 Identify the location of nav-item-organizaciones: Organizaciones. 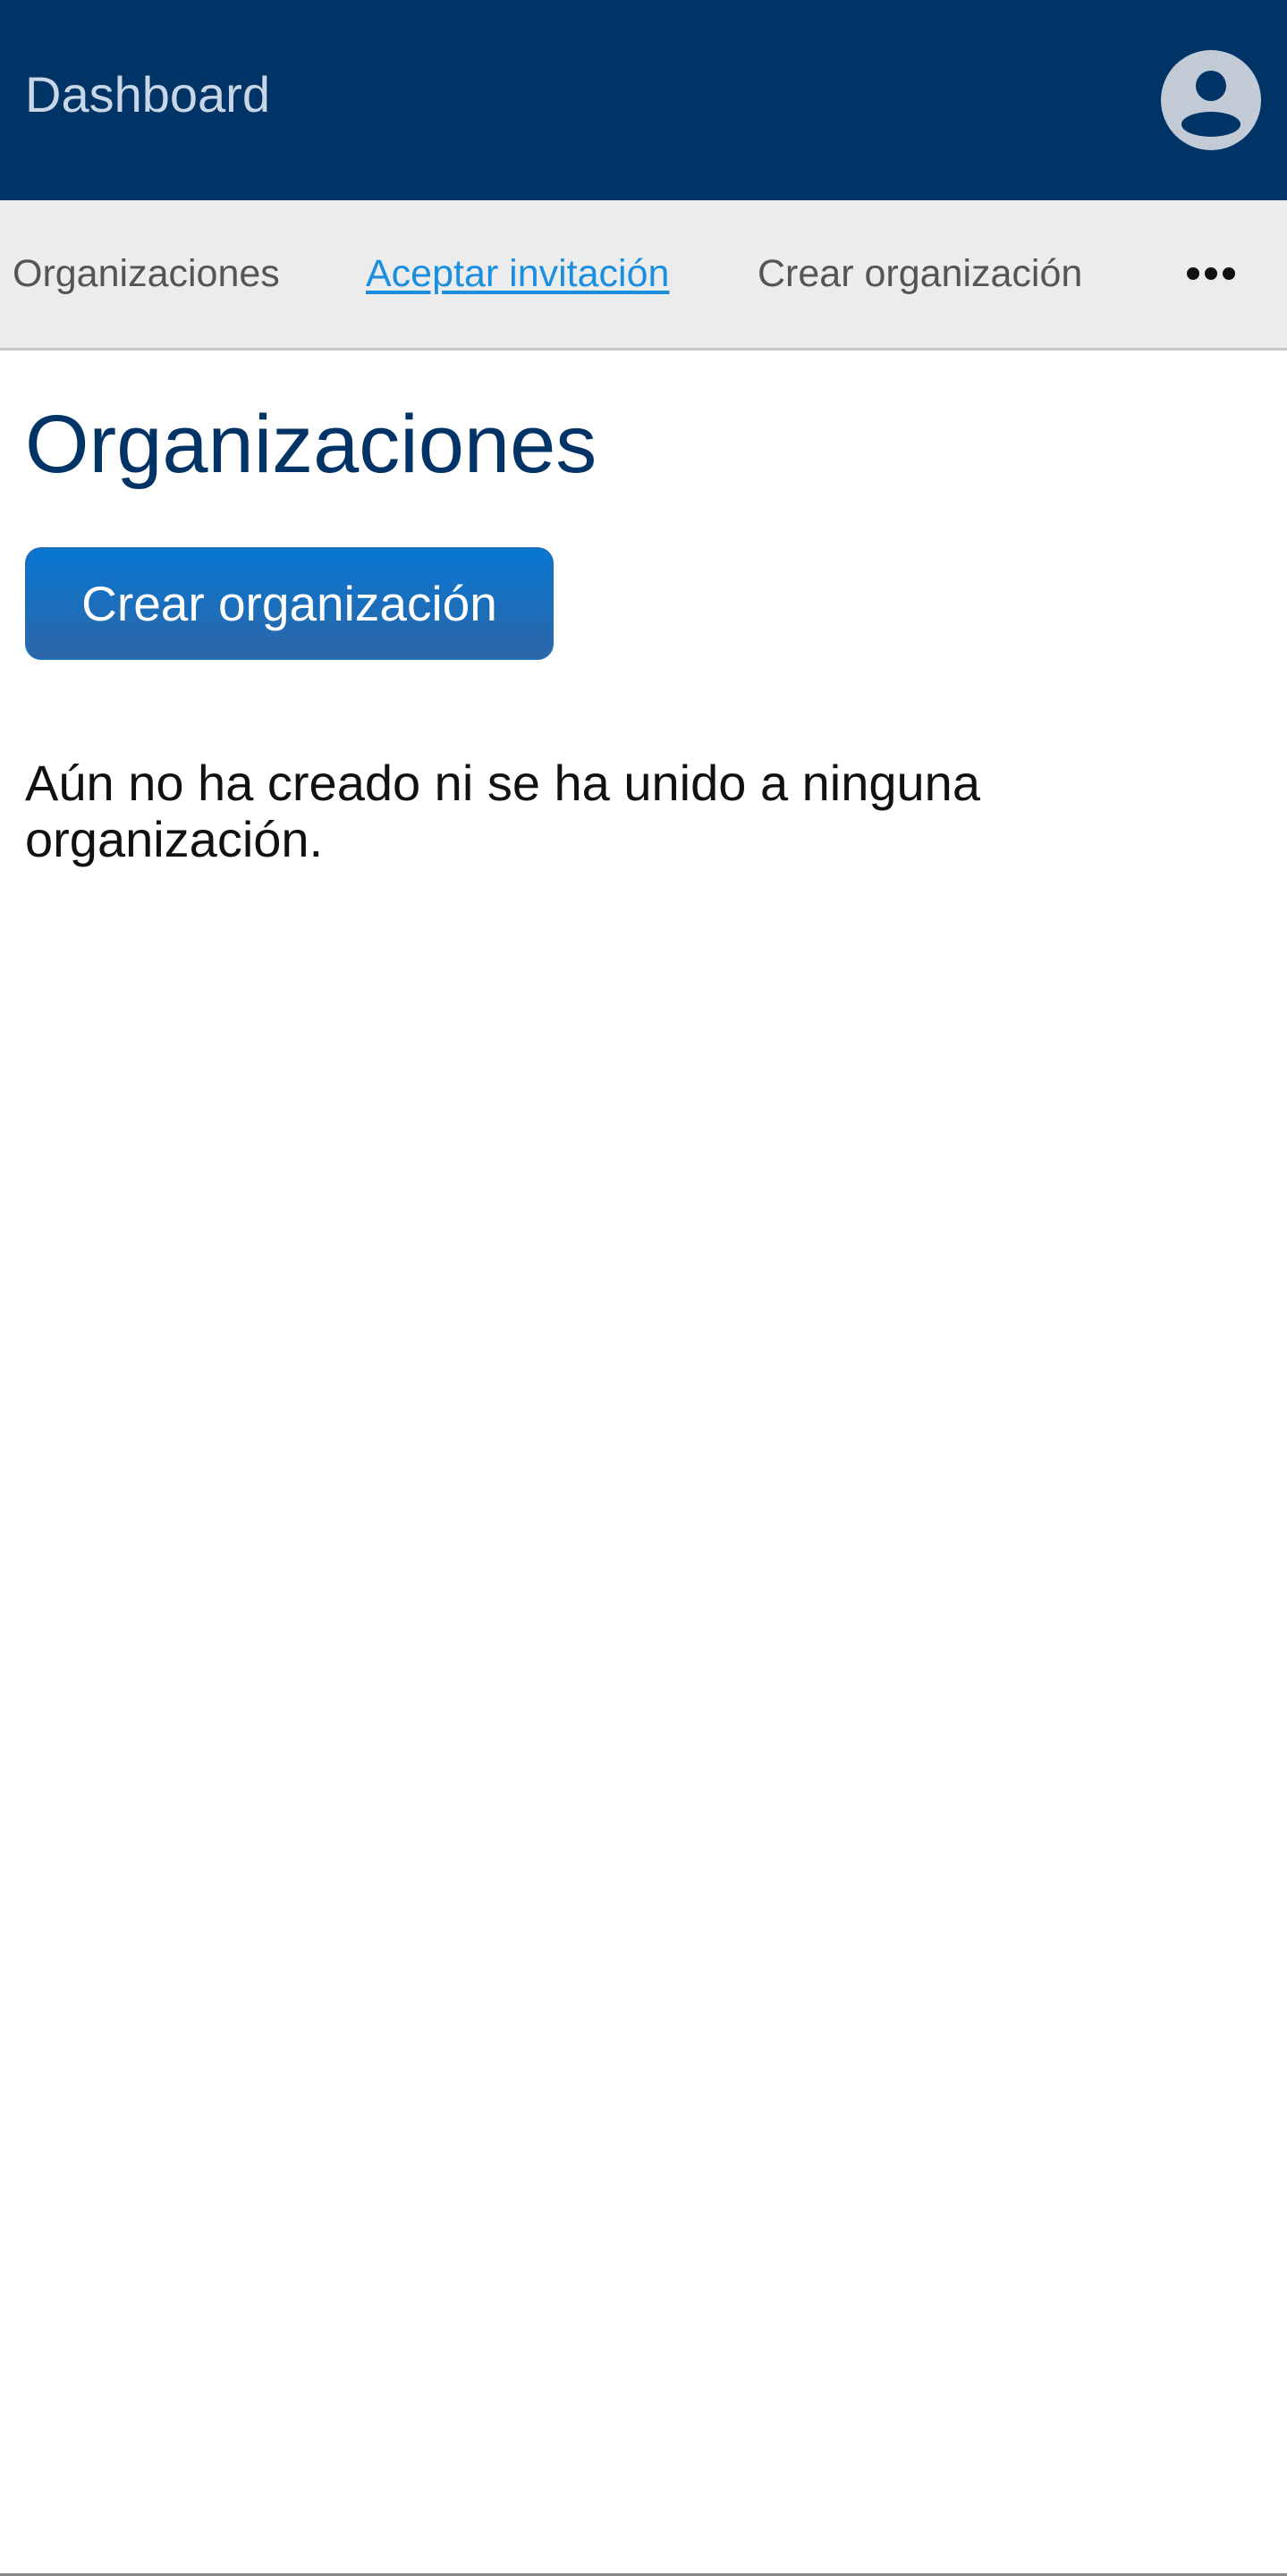
(146, 274).